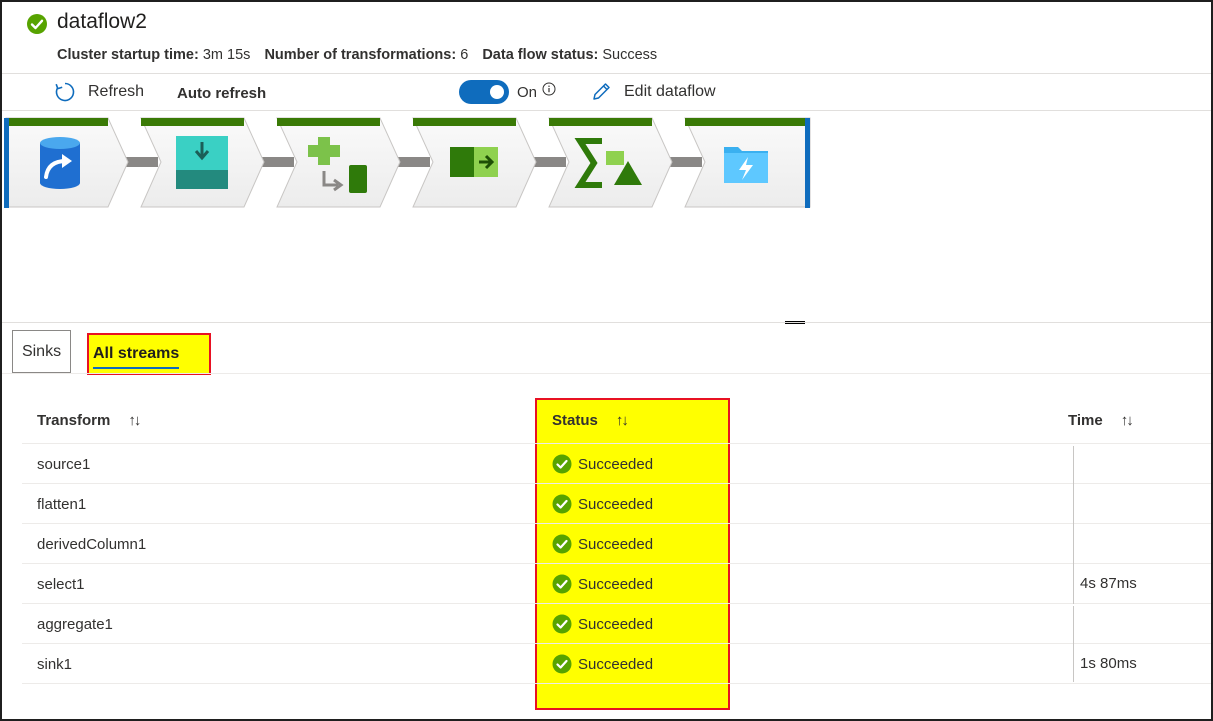 The width and height of the screenshot is (1213, 721). What do you see at coordinates (128, 55) in the screenshot?
I see `cluster-startup-label: Cluster startup time:` at bounding box center [128, 55].